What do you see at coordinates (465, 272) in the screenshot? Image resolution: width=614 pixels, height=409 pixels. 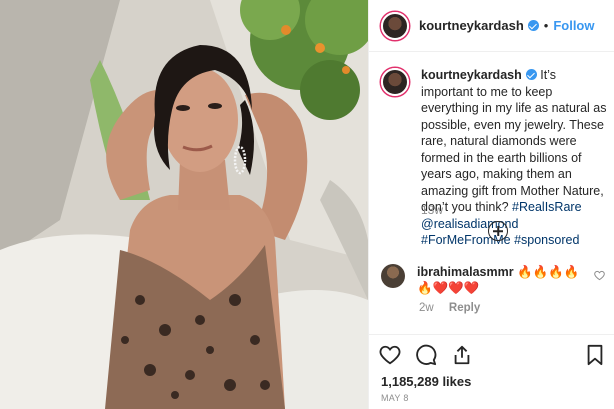 I see `commenter-username: ibrahimalasmmr` at bounding box center [465, 272].